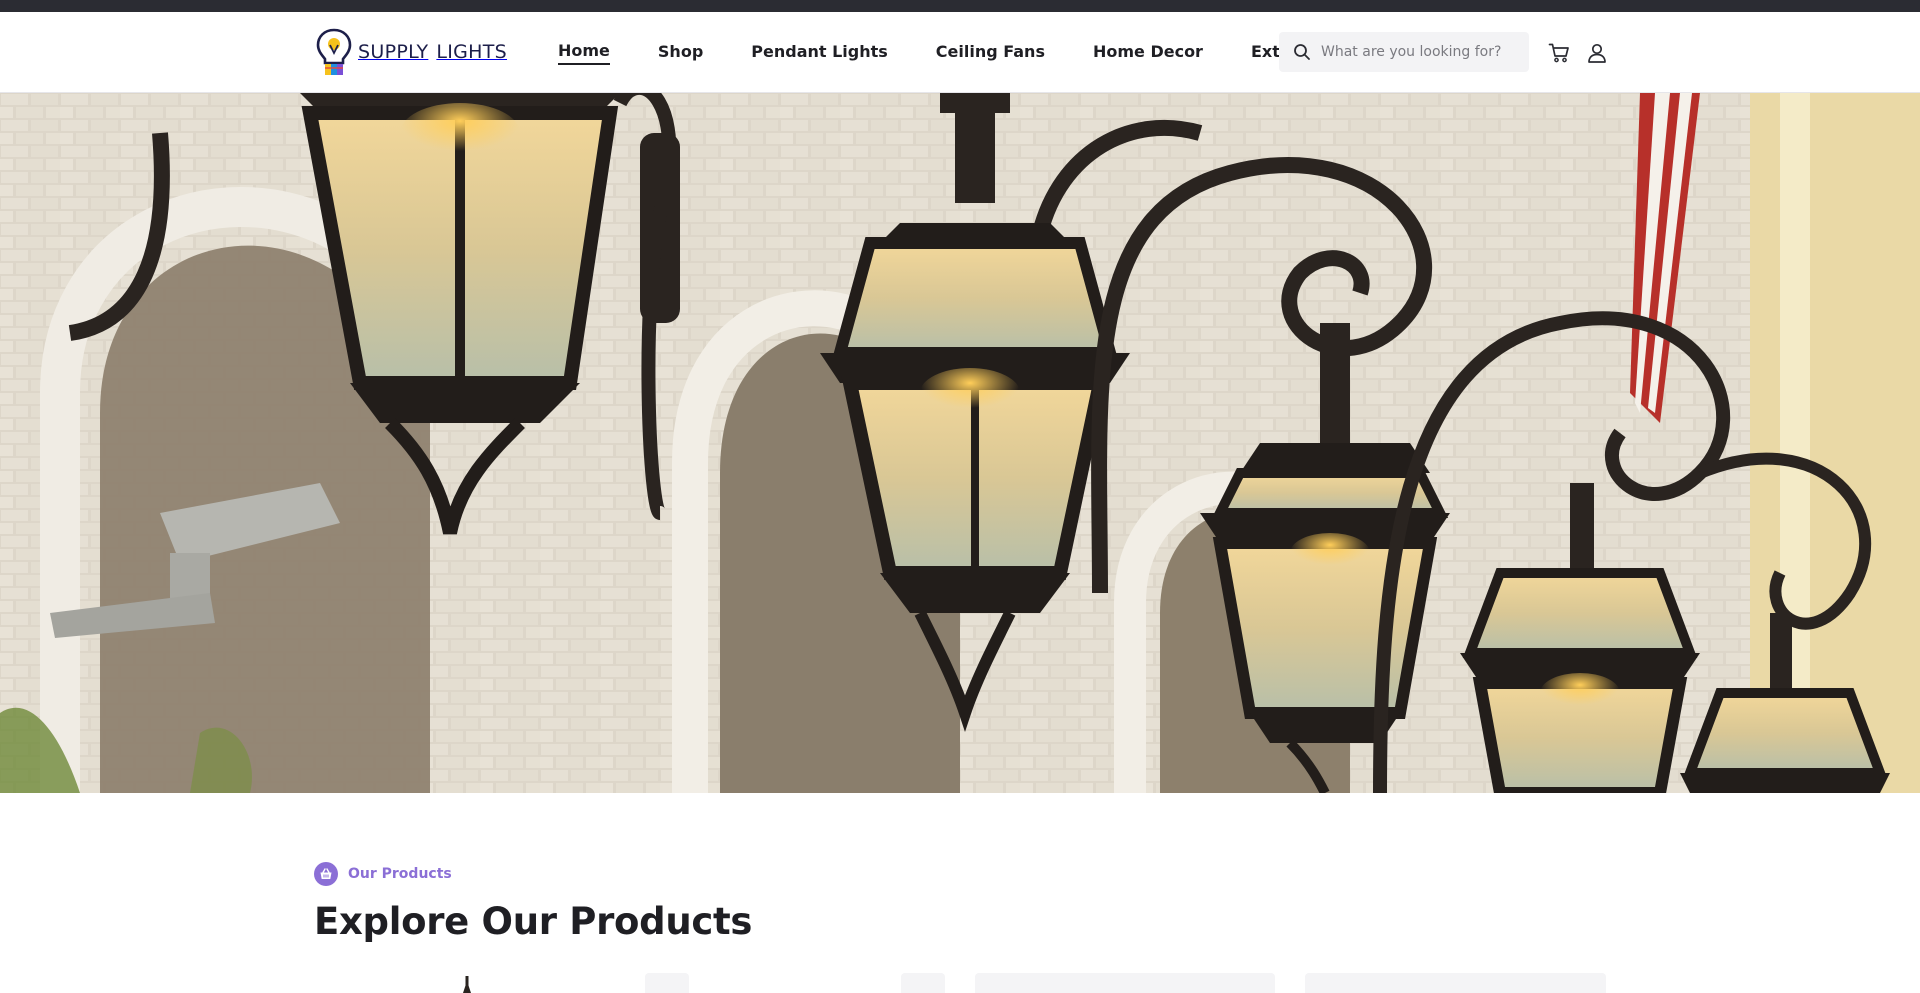 This screenshot has width=1920, height=993. I want to click on user-icon, so click(1597, 53).